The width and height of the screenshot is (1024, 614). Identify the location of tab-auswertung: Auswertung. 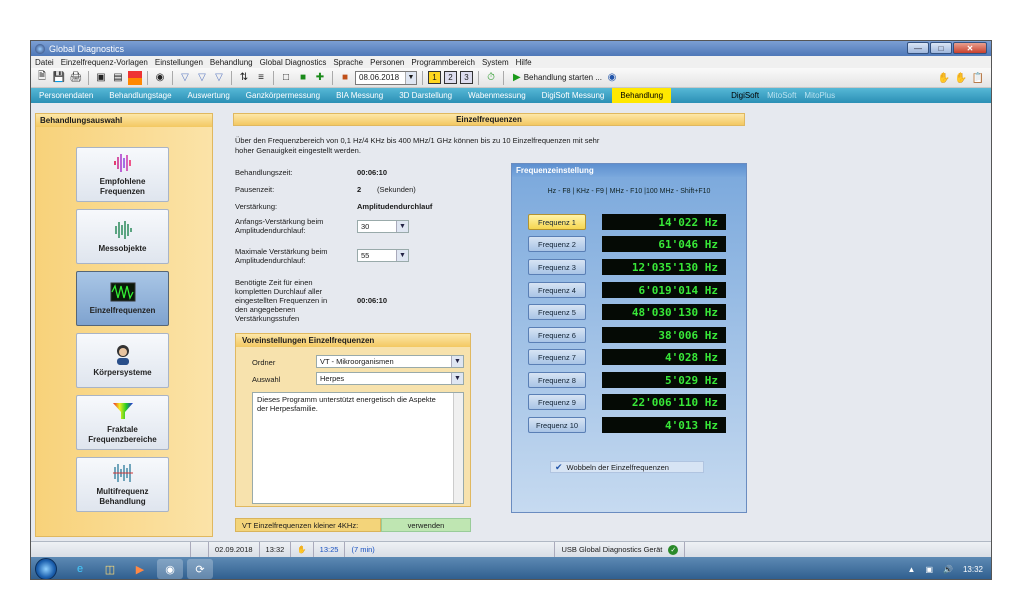
(209, 95).